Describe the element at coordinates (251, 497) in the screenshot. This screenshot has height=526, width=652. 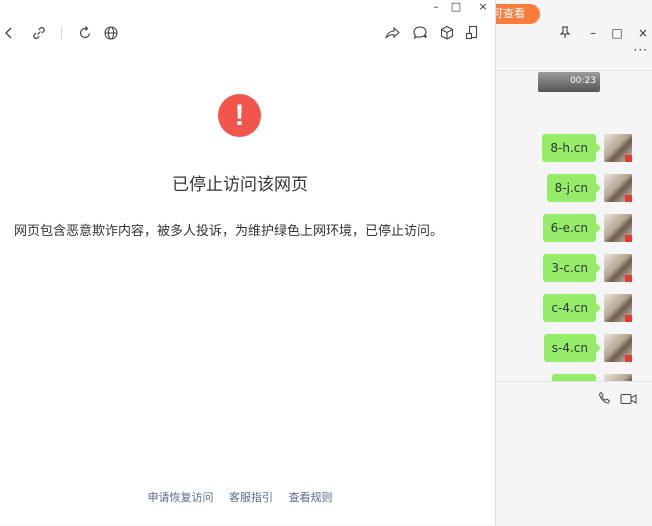
I see `support-guide-link: 客服指引` at that location.